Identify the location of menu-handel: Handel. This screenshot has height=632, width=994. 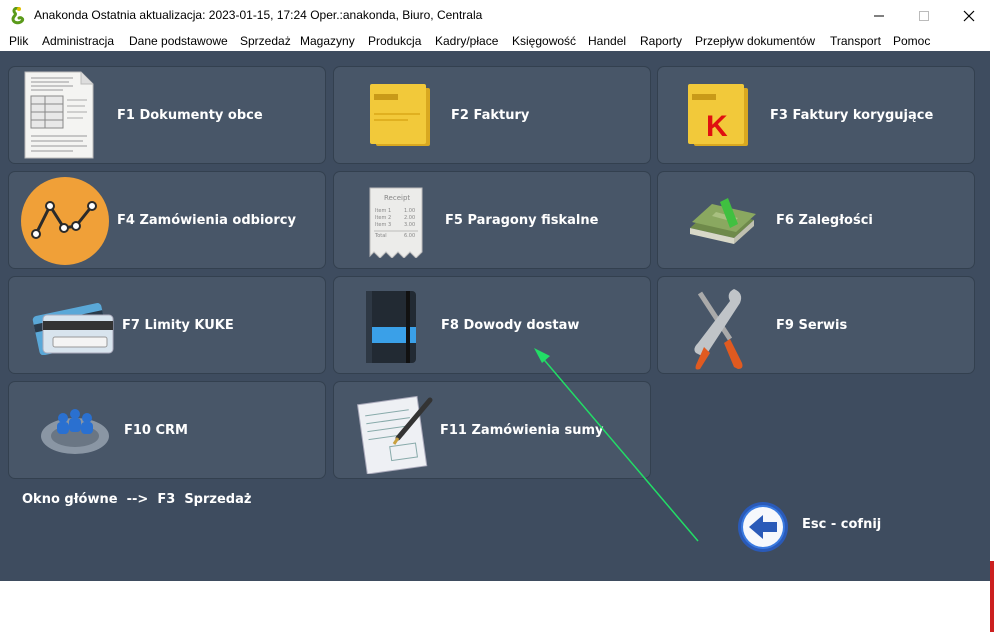
(607, 41).